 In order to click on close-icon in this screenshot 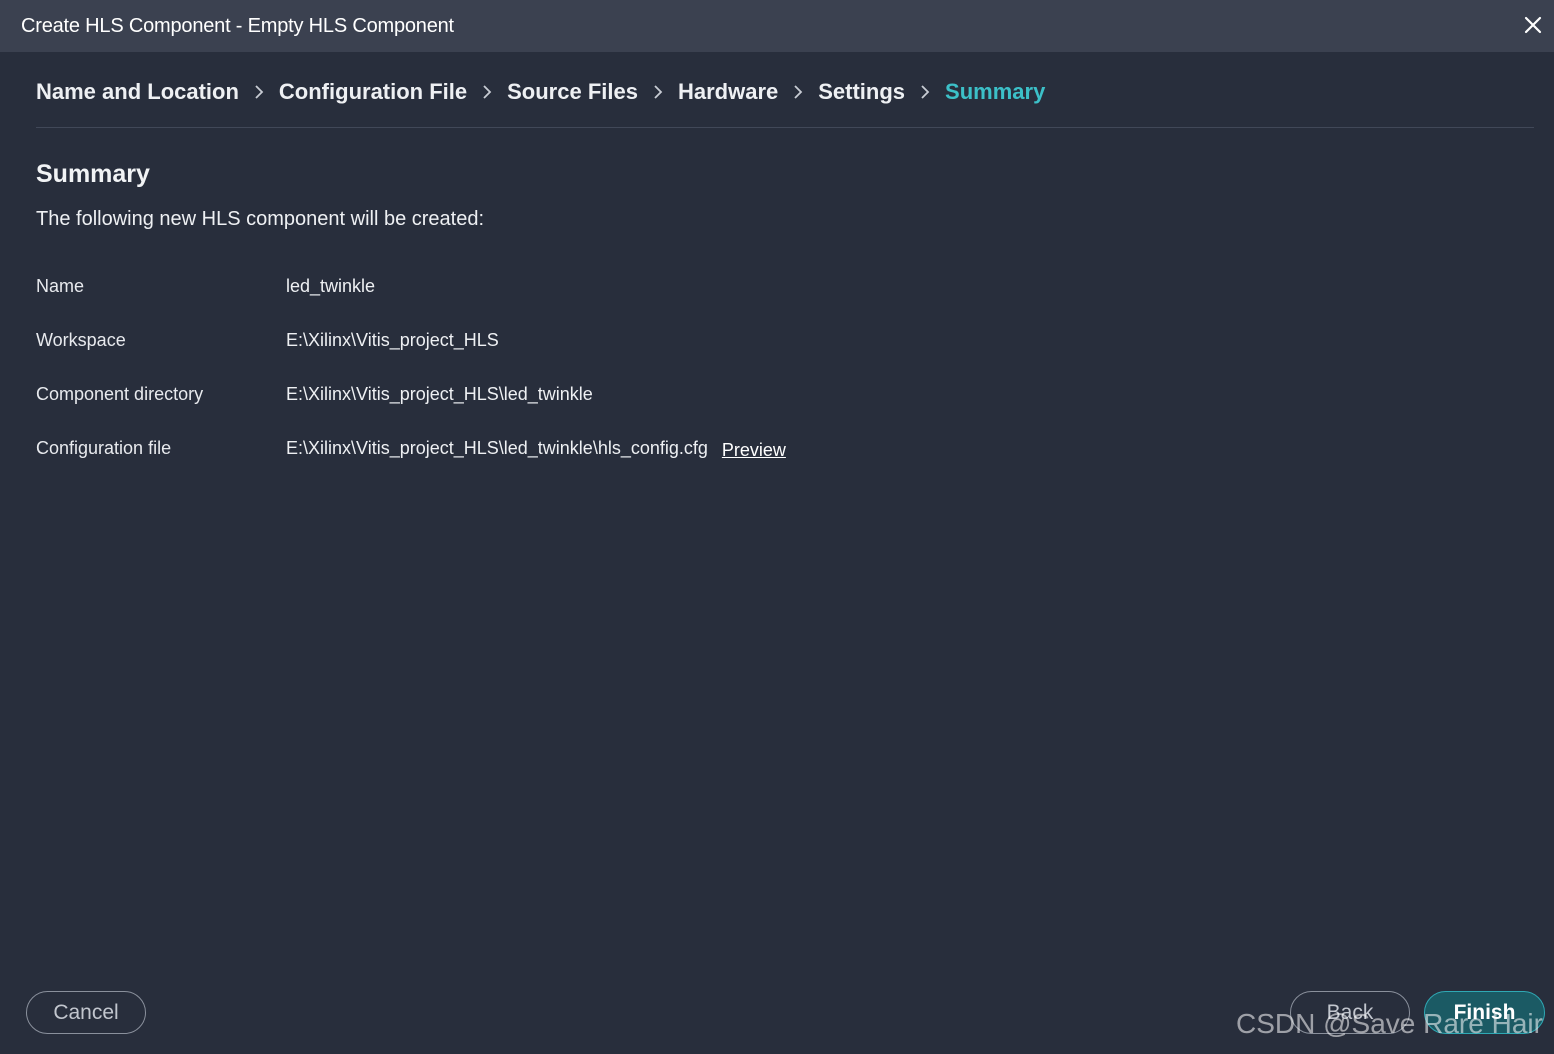, I will do `click(1533, 25)`.